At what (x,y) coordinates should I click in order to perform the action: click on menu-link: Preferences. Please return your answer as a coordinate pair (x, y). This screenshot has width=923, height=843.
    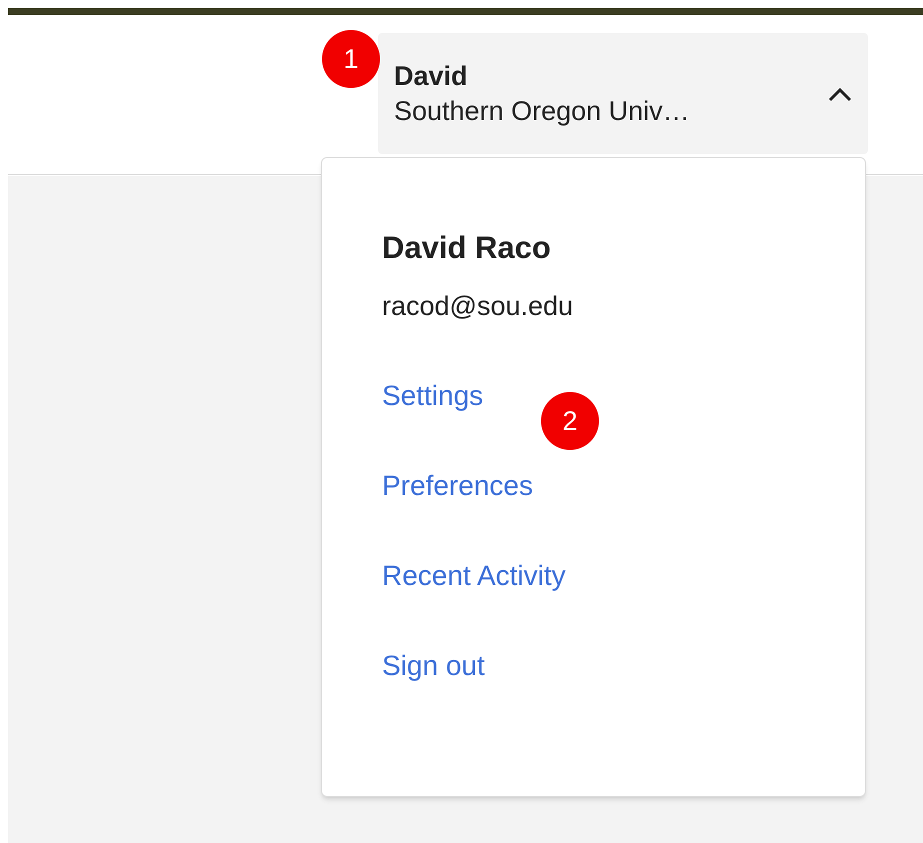
    Looking at the image, I should click on (457, 485).